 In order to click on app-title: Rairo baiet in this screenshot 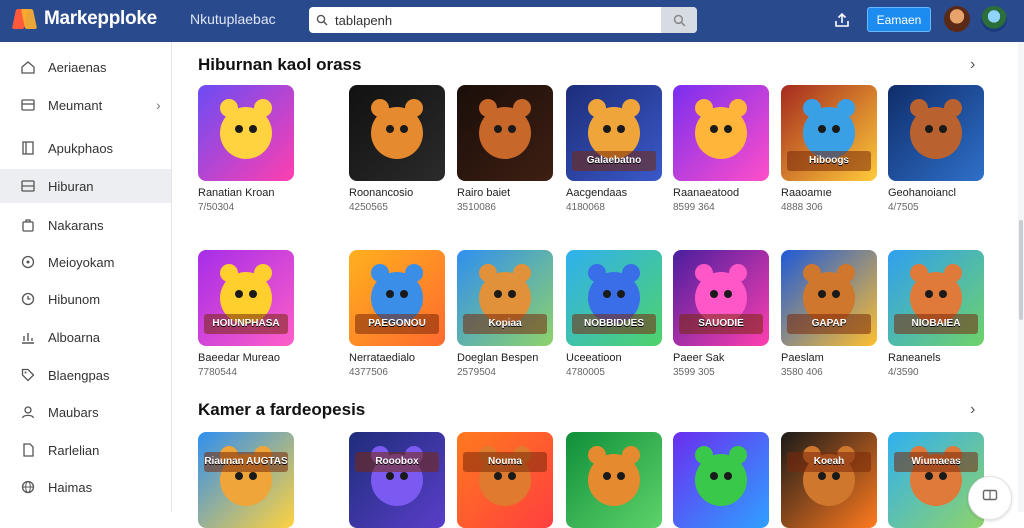, I will do `click(505, 193)`.